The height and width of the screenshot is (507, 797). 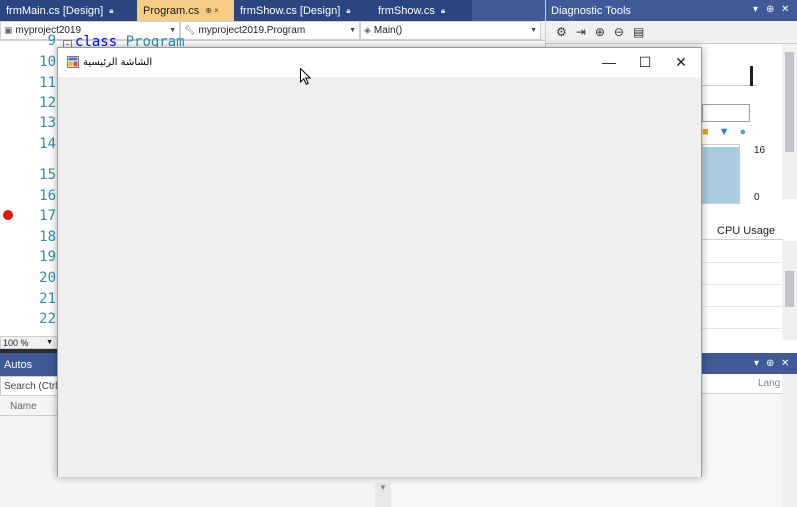 What do you see at coordinates (118, 62) in the screenshot?
I see `window-caption: الشاشة الرئيسية` at bounding box center [118, 62].